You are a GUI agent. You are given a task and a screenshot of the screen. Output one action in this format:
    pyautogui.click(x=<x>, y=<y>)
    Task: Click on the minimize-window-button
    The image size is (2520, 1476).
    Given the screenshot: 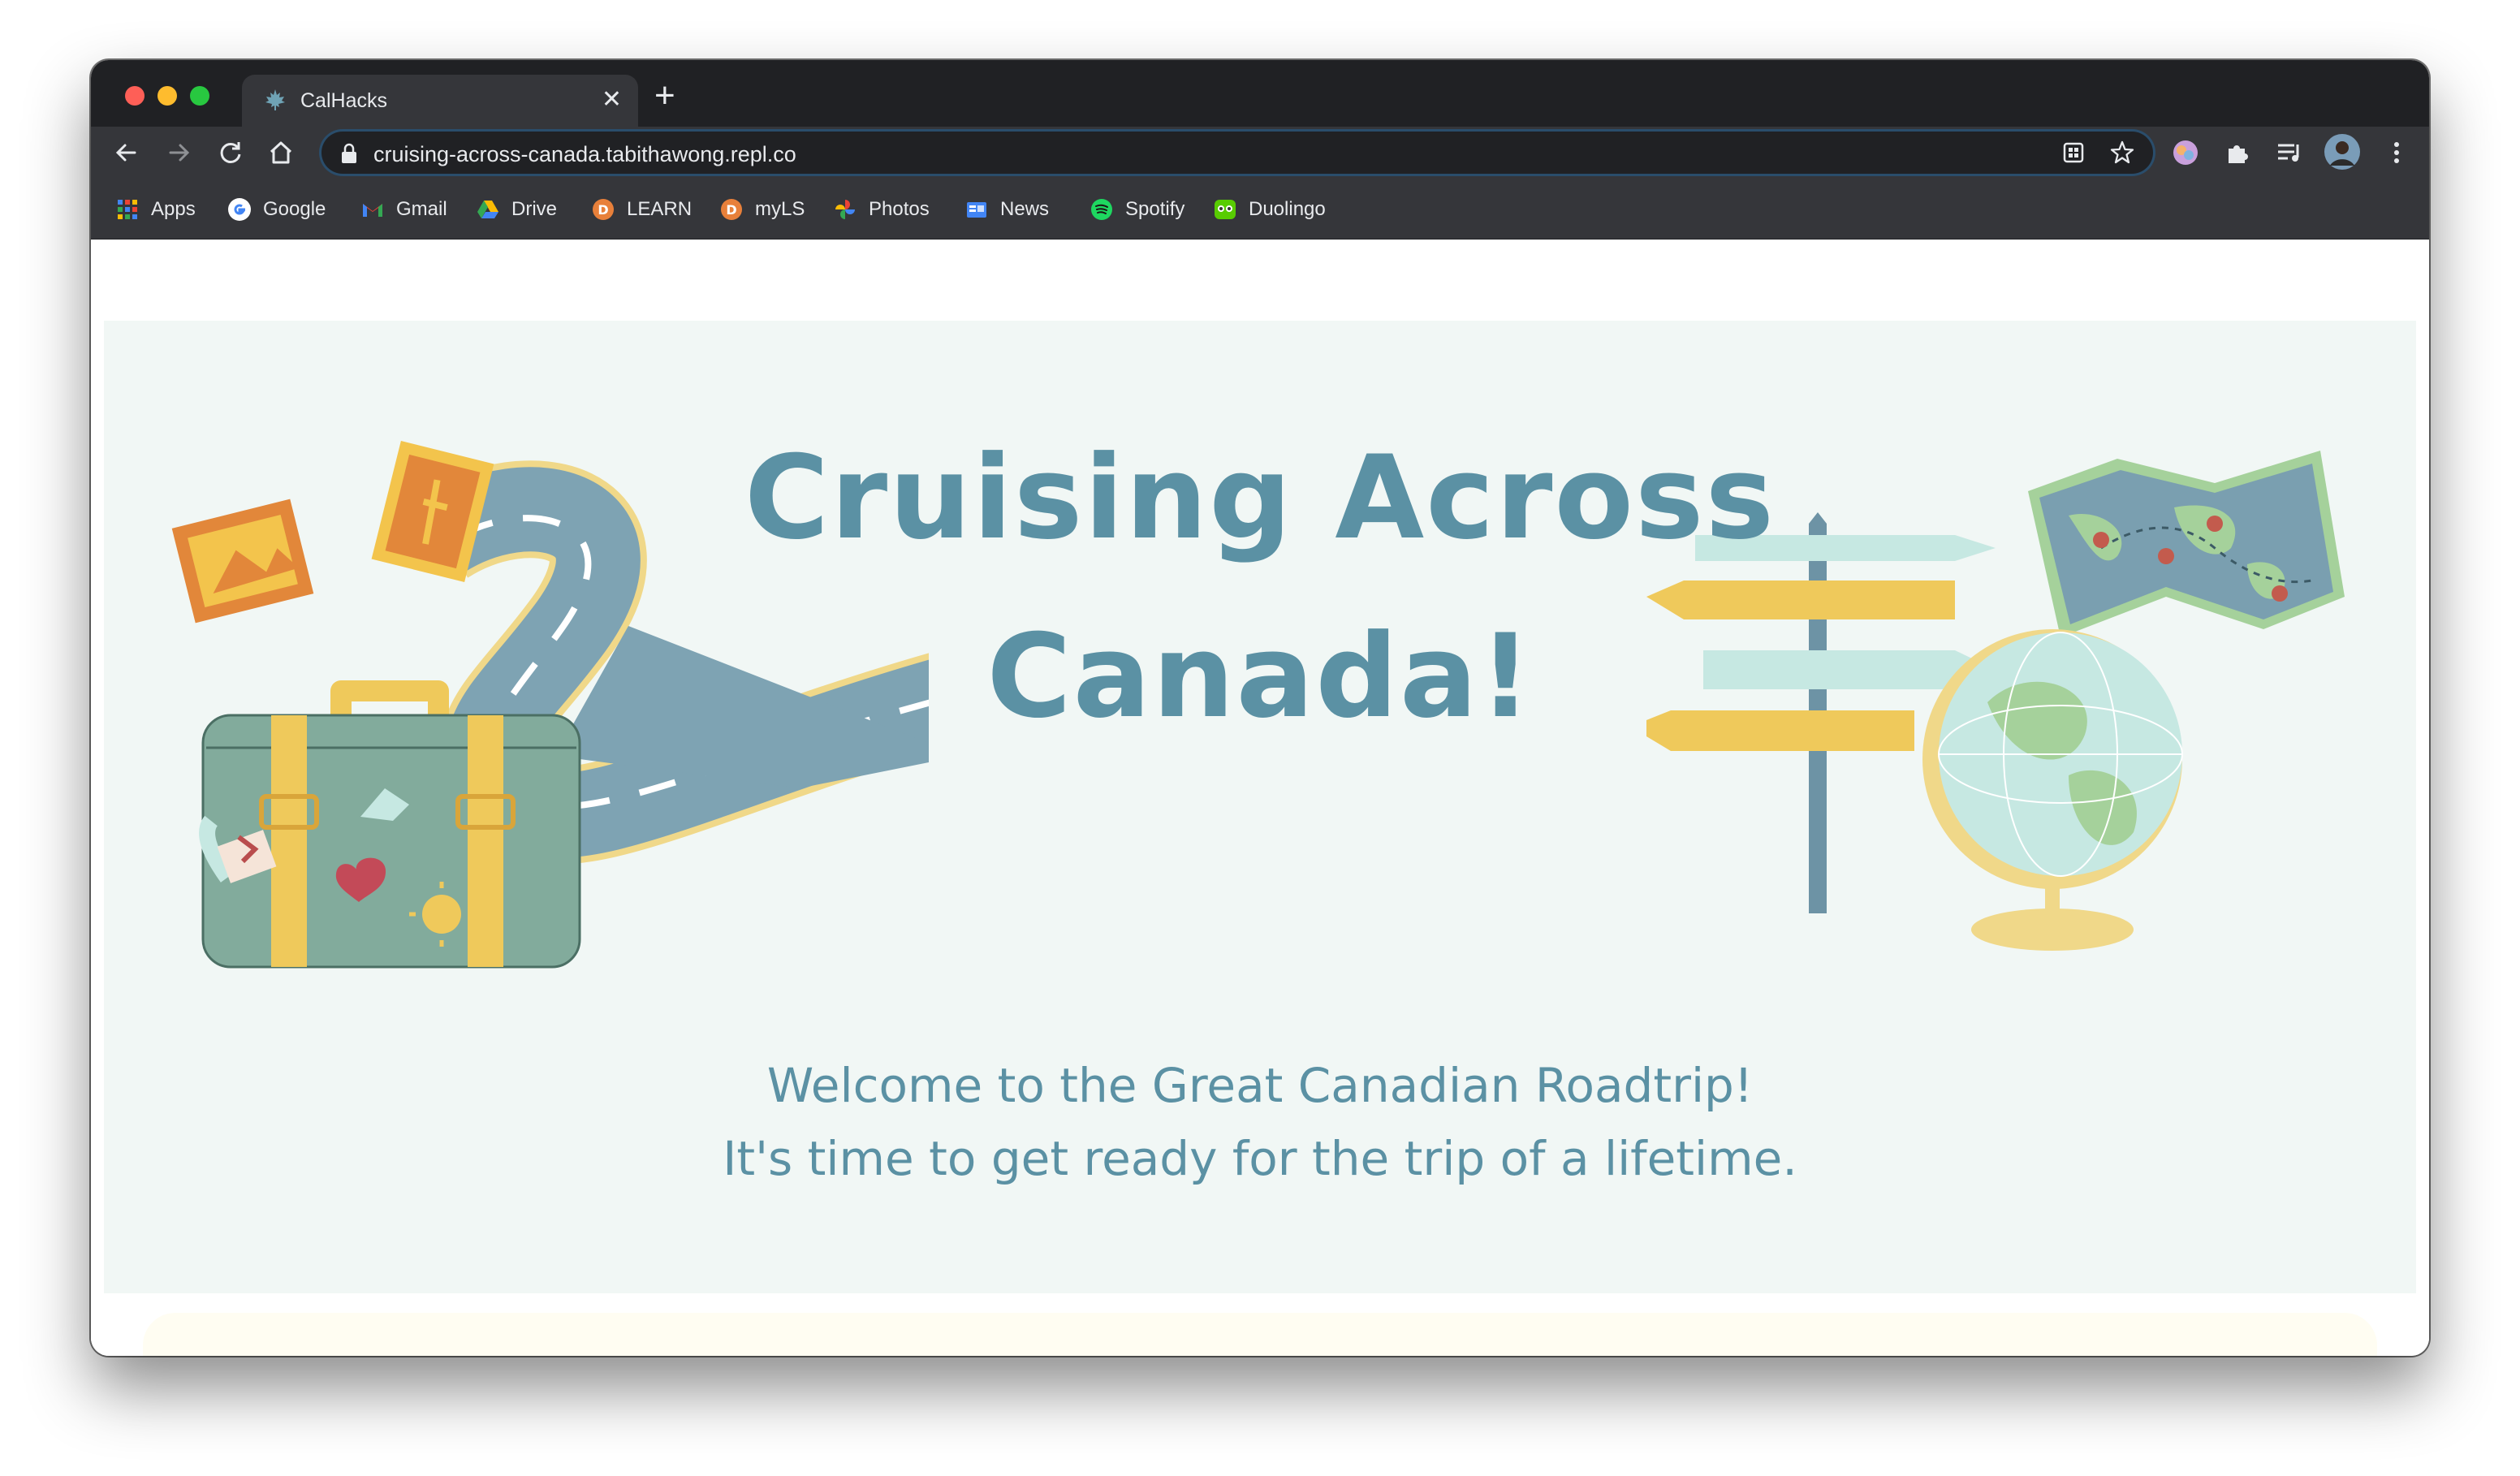 What is the action you would take?
    pyautogui.click(x=167, y=96)
    